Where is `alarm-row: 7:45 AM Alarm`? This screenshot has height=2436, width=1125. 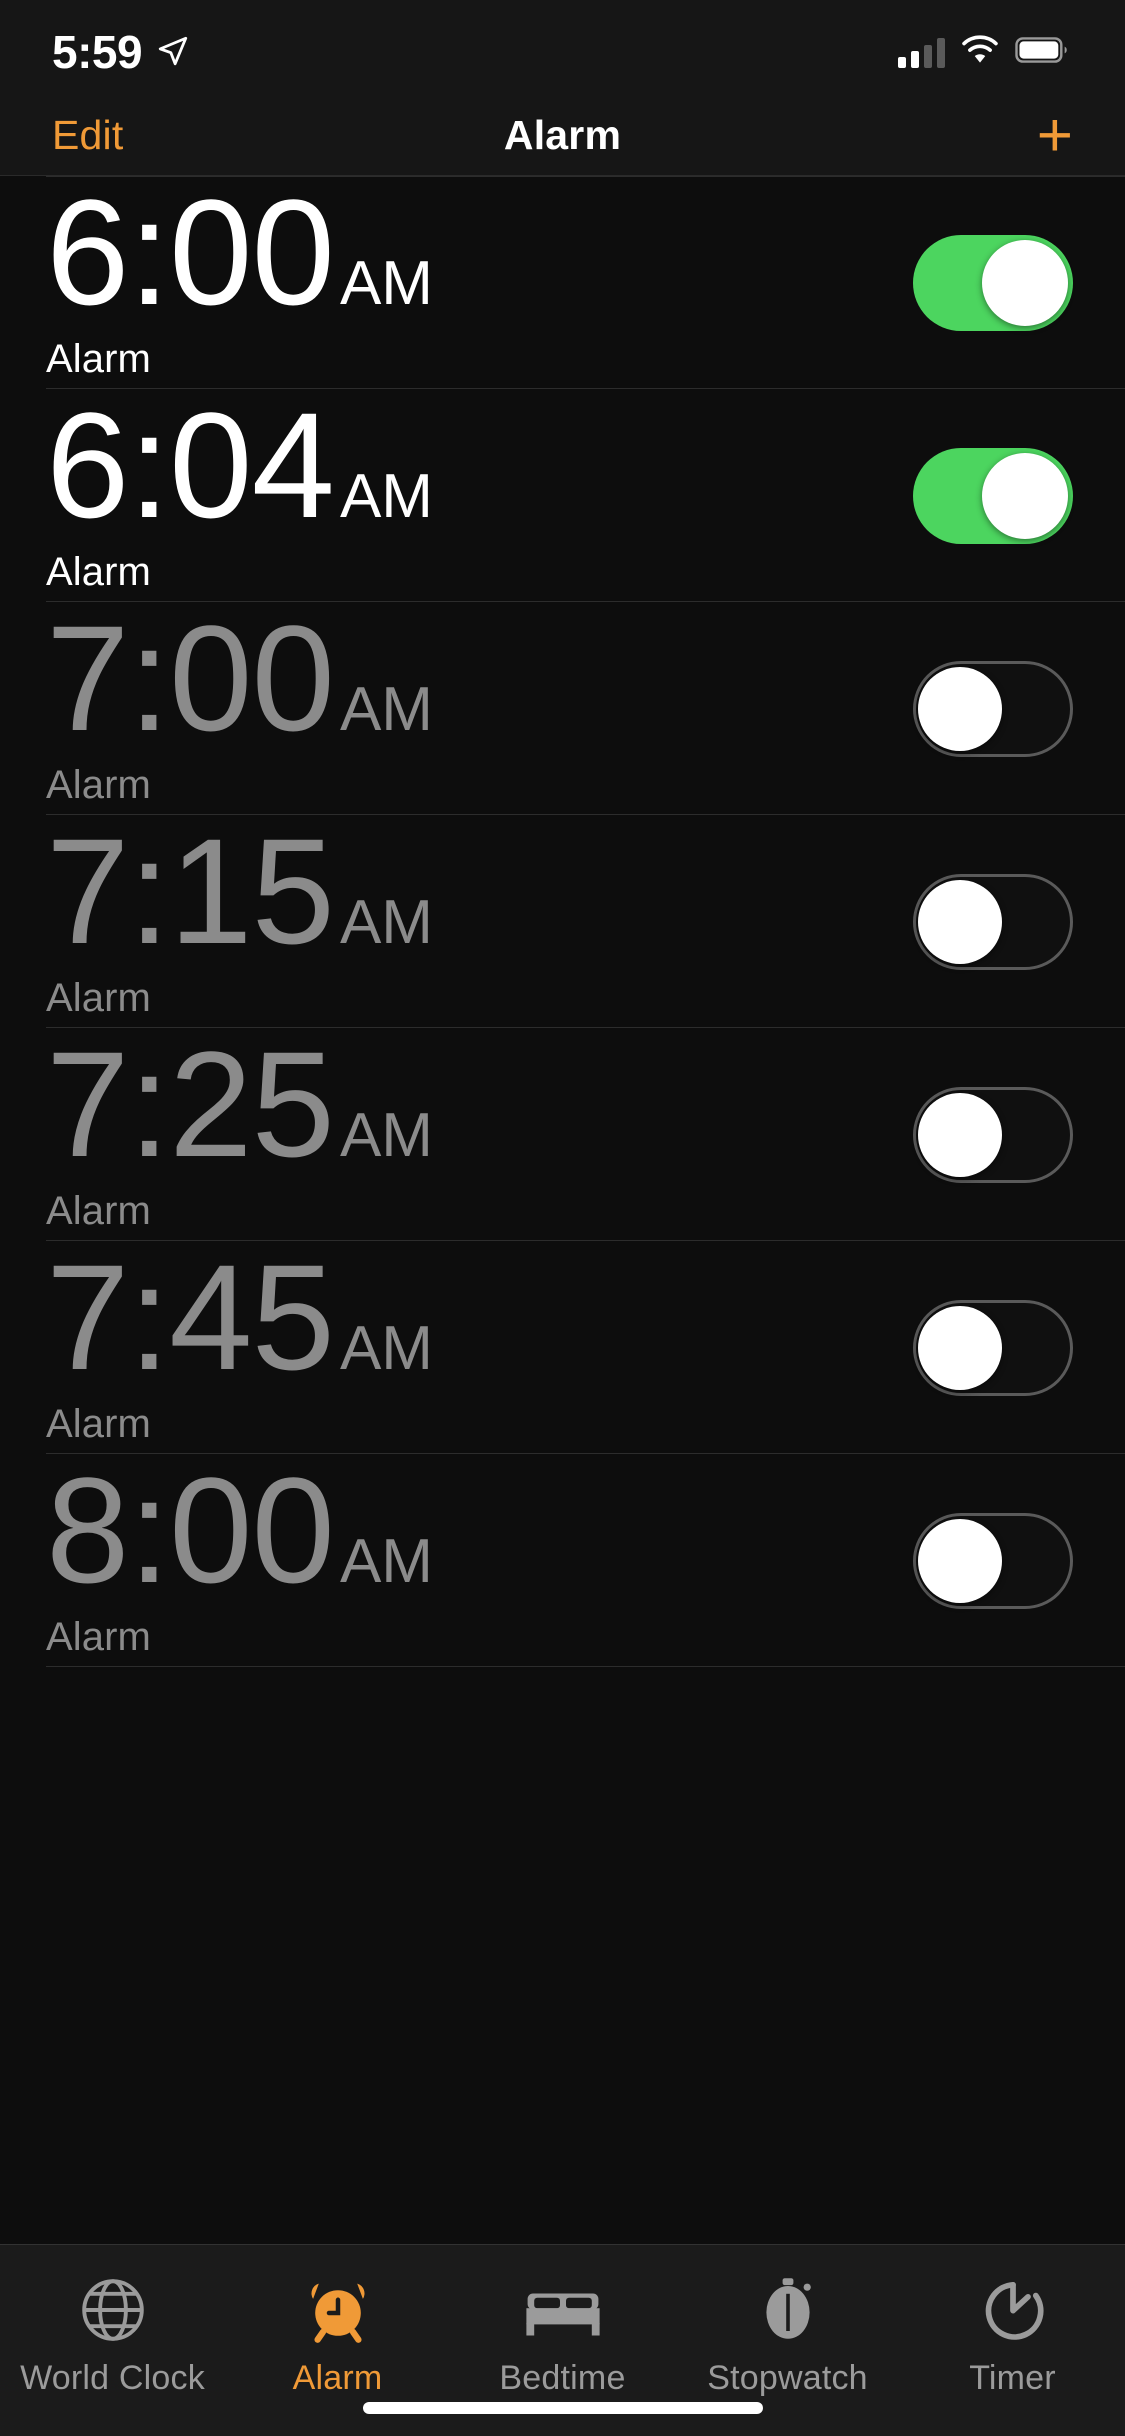
alarm-row: 7:45 AM Alarm is located at coordinates (562, 1347).